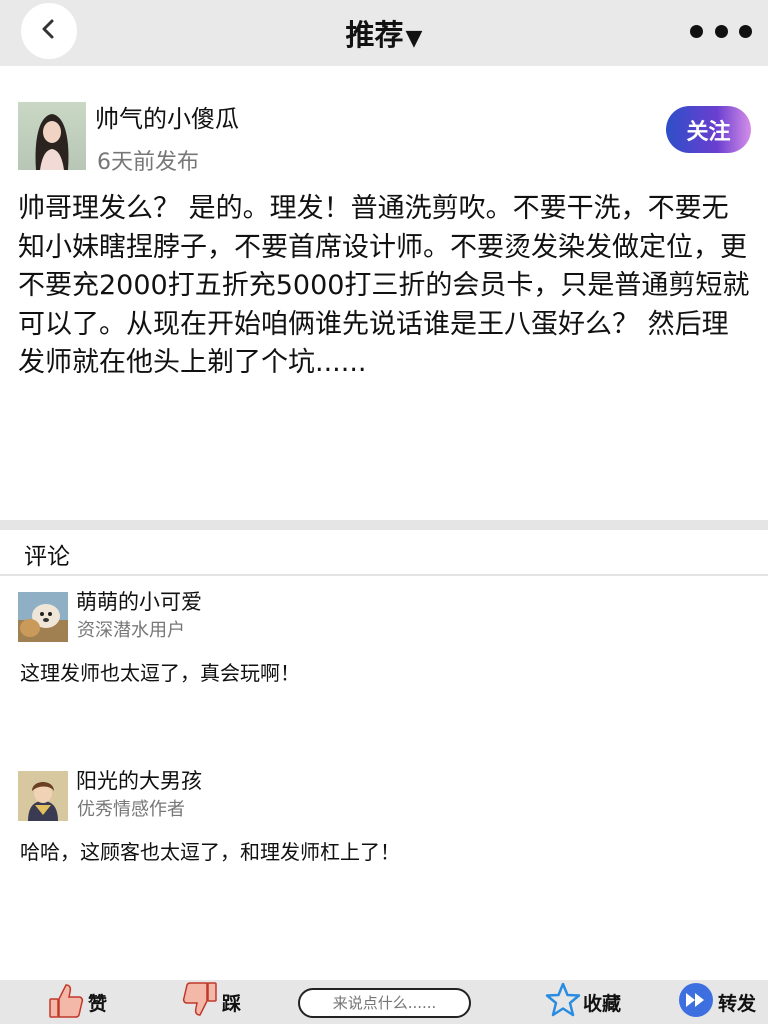  What do you see at coordinates (98, 1003) in the screenshot?
I see `like-label: 赞` at bounding box center [98, 1003].